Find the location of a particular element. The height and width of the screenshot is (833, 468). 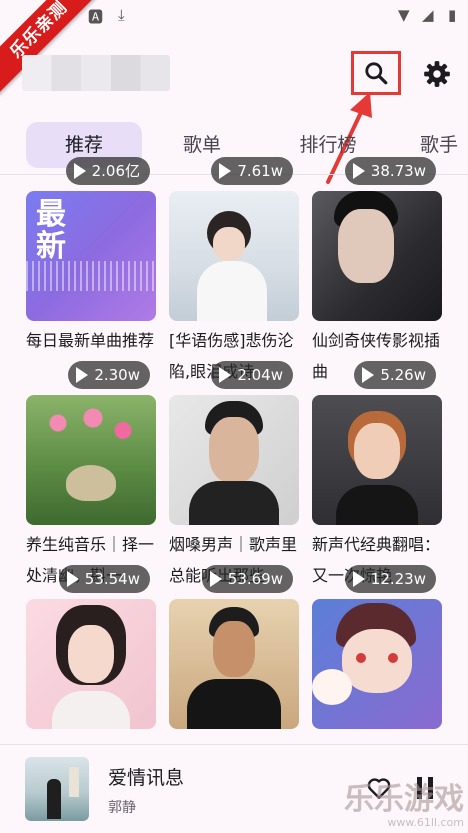

wifi-icon: ▼ is located at coordinates (404, 15).